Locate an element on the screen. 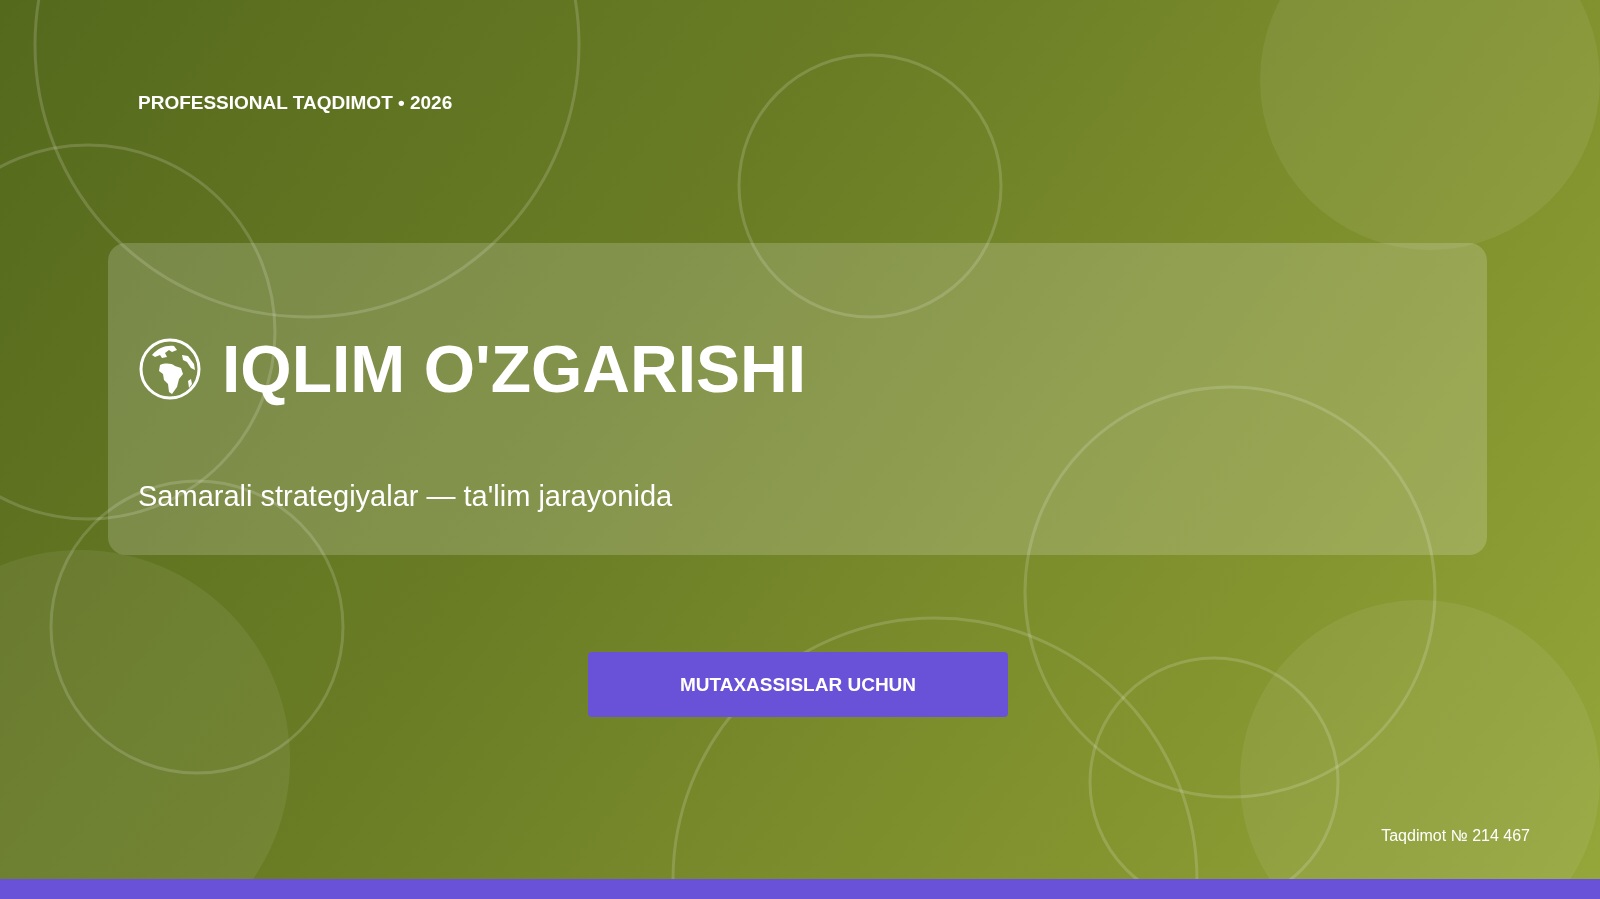 This screenshot has height=899, width=1600. presentation-number: Taqdimot № 214 467 is located at coordinates (1455, 836).